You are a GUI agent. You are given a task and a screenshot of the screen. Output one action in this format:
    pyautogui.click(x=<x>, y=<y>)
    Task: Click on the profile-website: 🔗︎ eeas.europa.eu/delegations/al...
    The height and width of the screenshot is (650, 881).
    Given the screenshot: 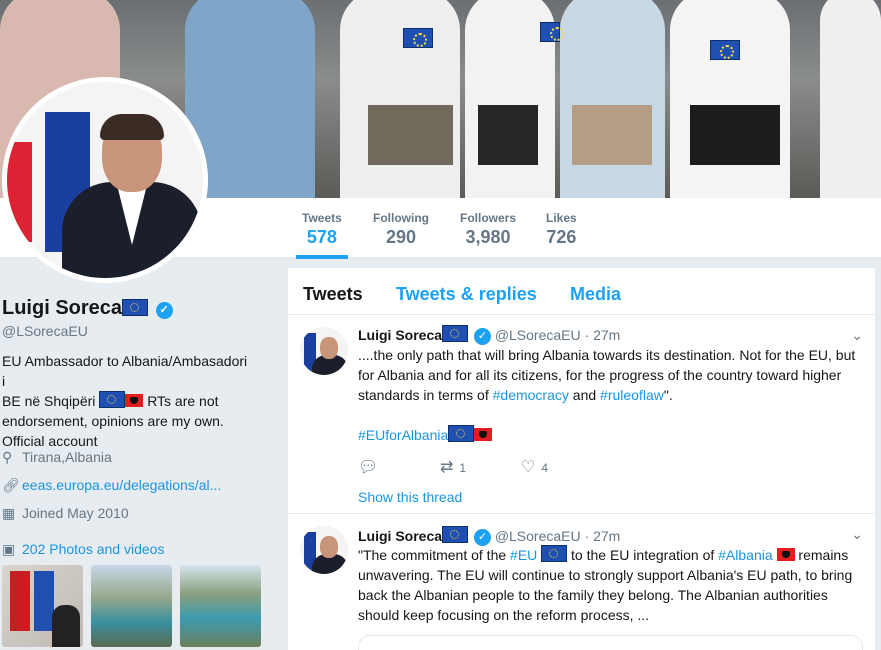 What is the action you would take?
    pyautogui.click(x=111, y=485)
    